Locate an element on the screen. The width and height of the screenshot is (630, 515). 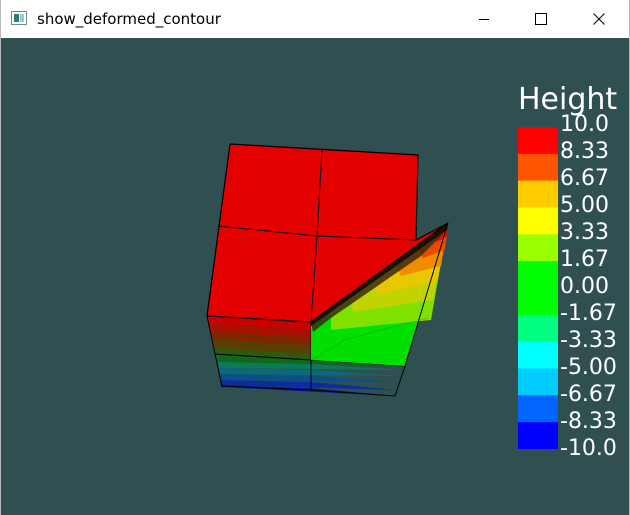
legend-label: 0.00 is located at coordinates (584, 286).